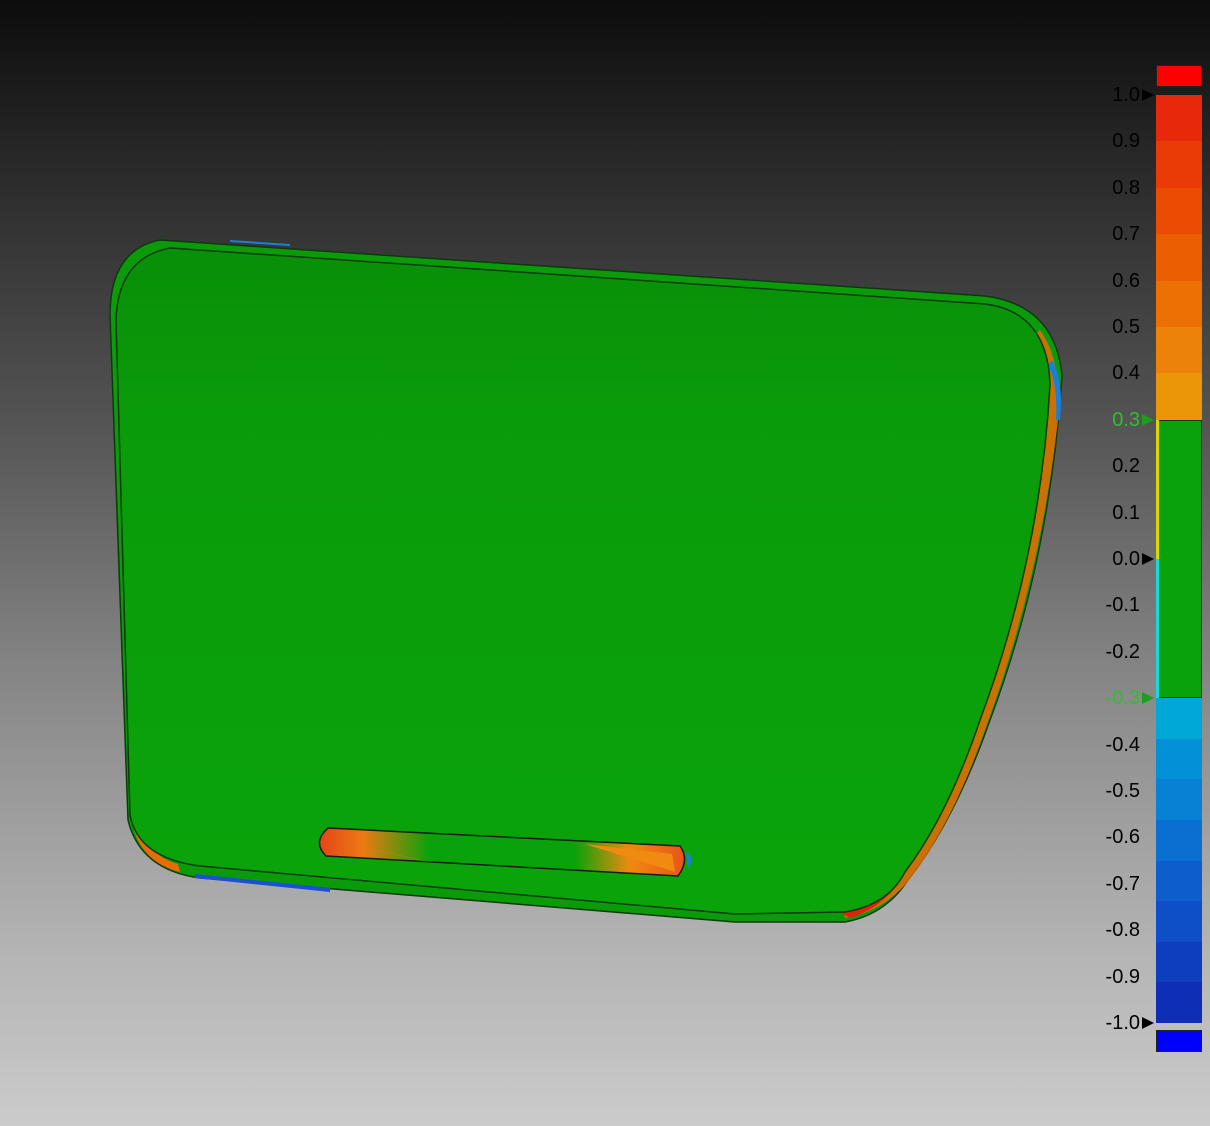  Describe the element at coordinates (1122, 605) in the screenshot. I see `scale-label: -0.1` at that location.